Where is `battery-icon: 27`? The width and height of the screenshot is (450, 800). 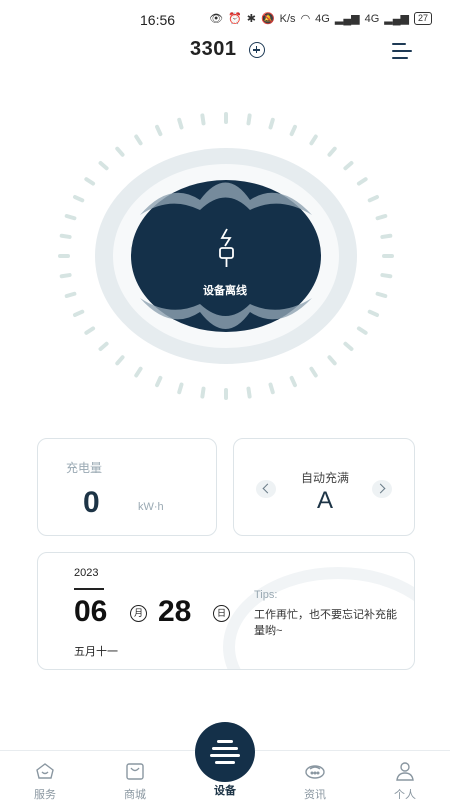
battery-icon: 27 is located at coordinates (422, 18).